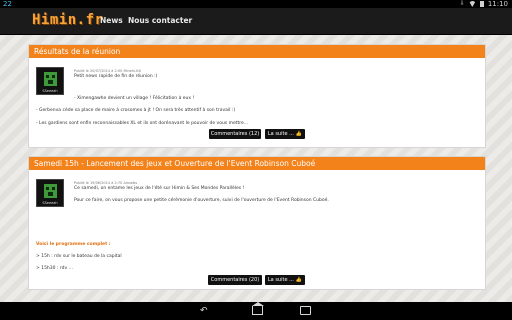  I want to click on post-line-highlight: Voici le programme complet :, so click(73, 244).